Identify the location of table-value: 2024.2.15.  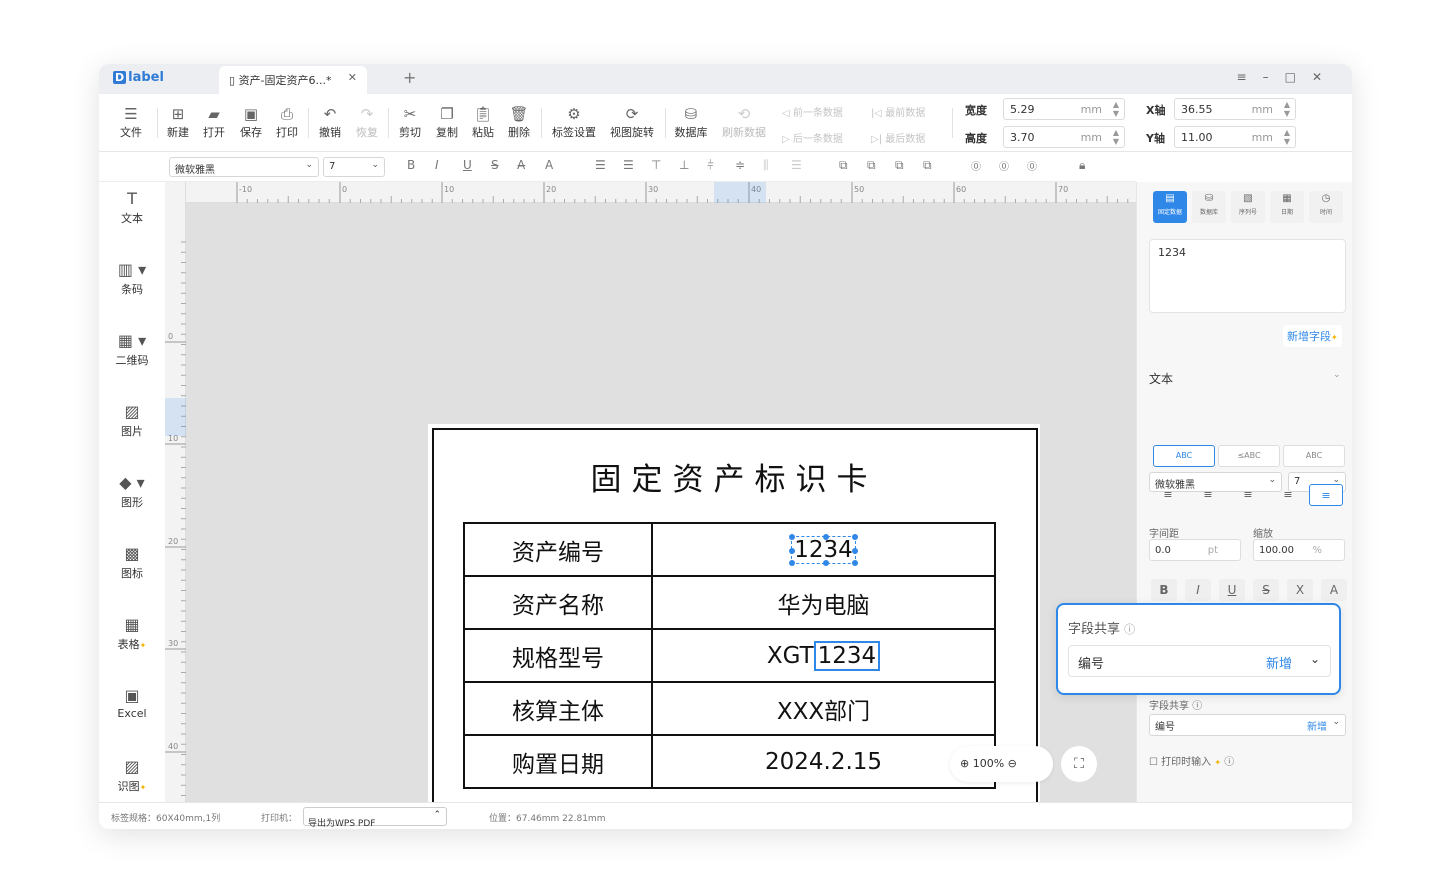
(823, 761).